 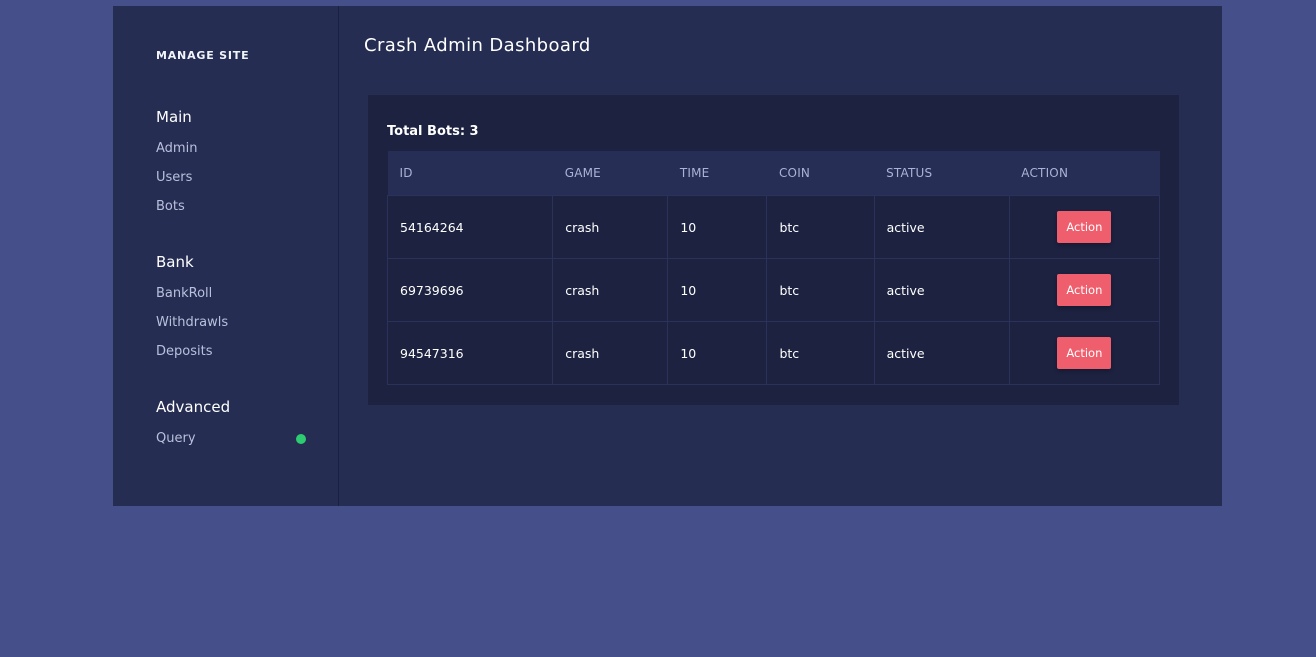 I want to click on sidebar-item-query: Query, so click(x=176, y=438).